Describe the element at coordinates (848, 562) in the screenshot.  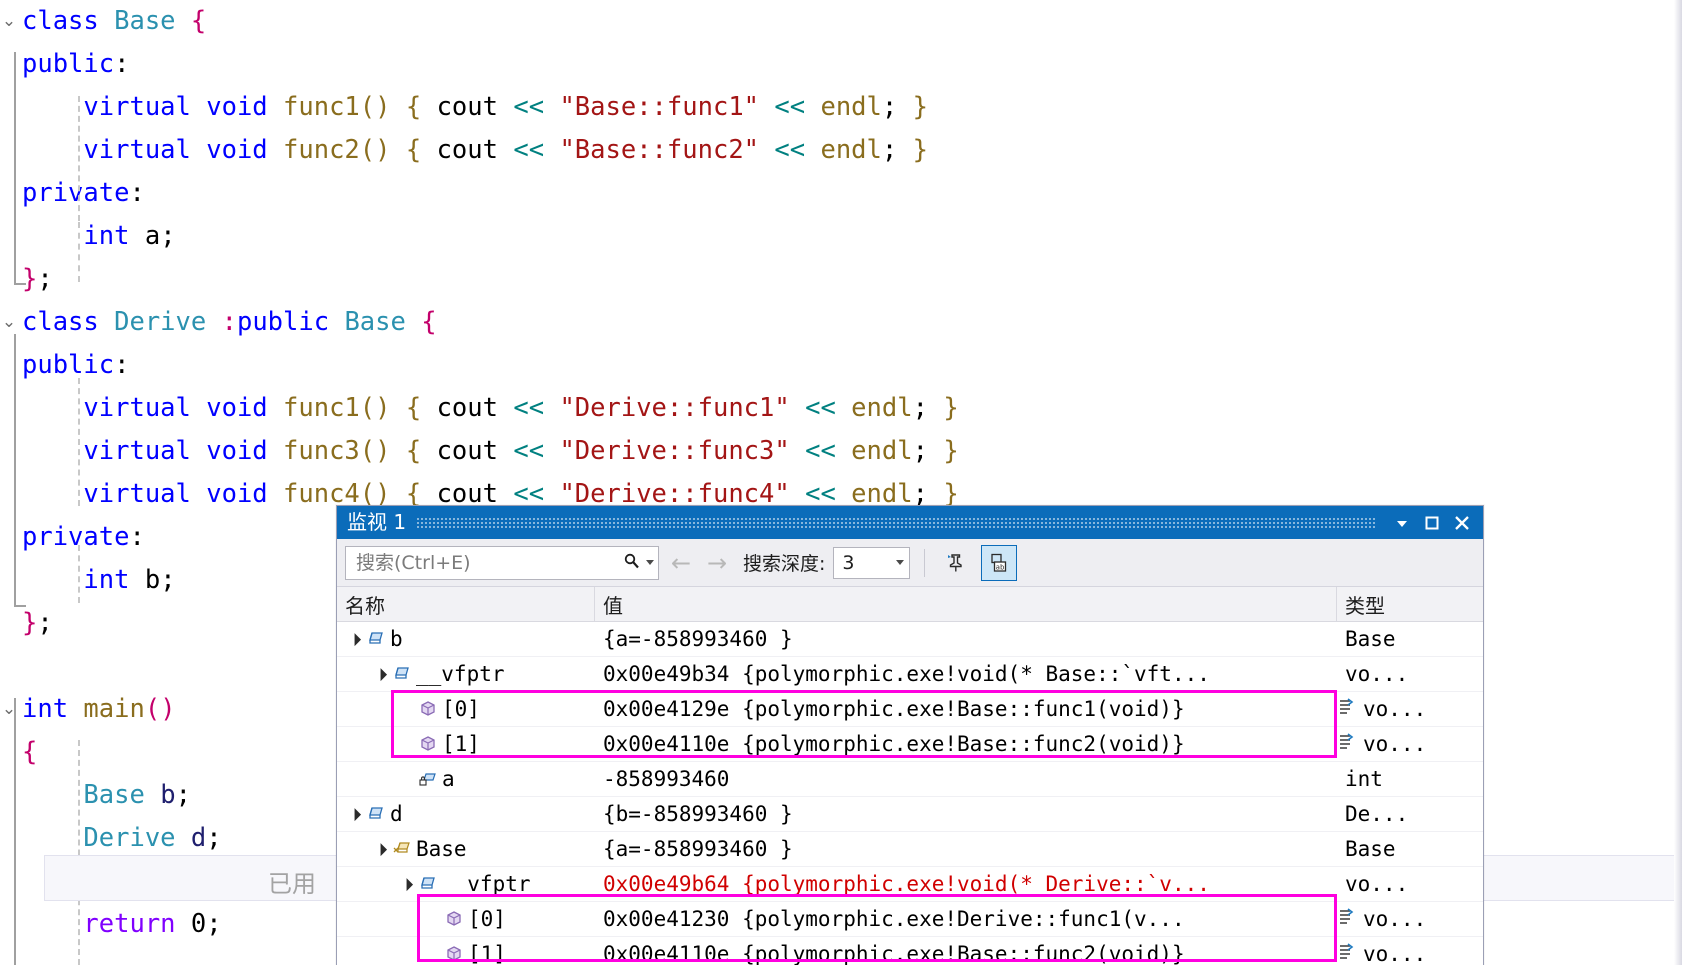
I see `search-depth-value: 3` at that location.